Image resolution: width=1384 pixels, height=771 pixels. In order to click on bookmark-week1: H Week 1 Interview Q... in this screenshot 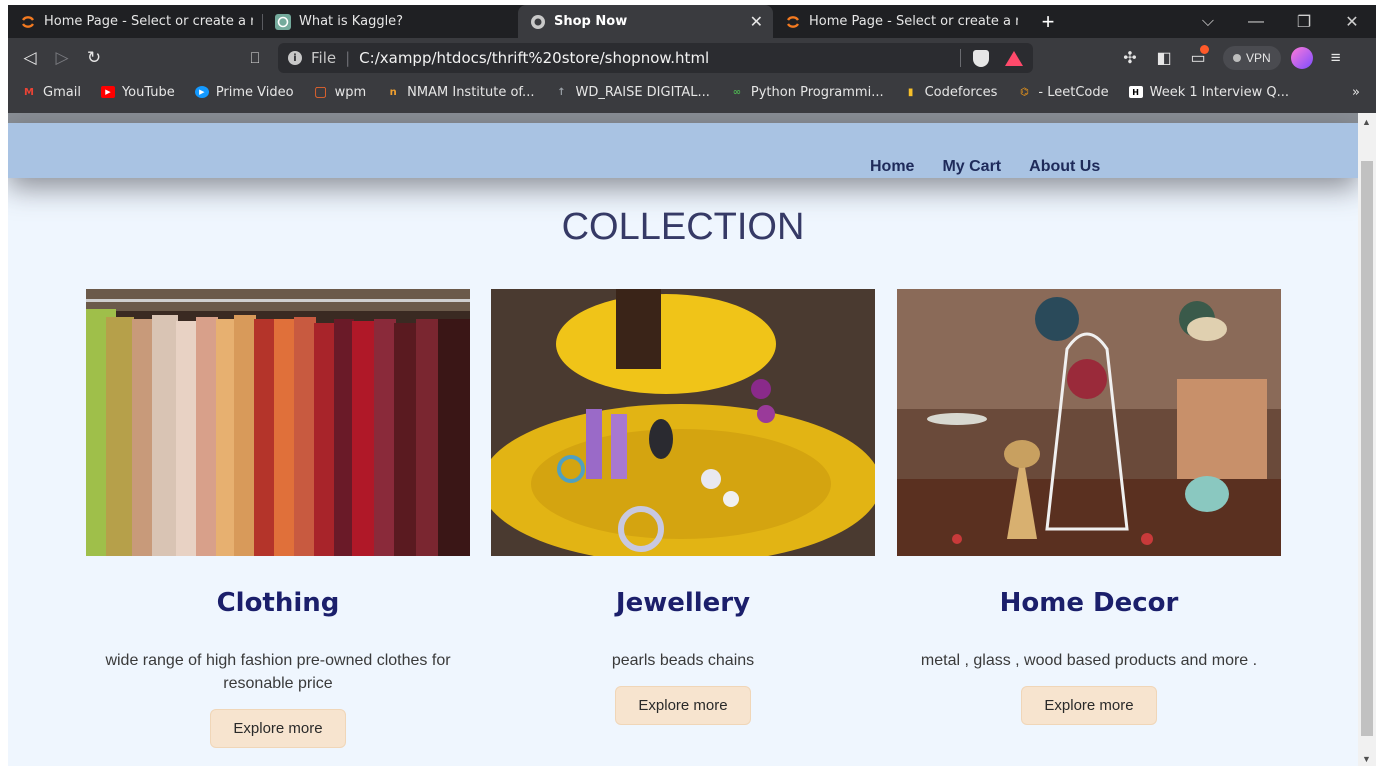, I will do `click(1208, 92)`.